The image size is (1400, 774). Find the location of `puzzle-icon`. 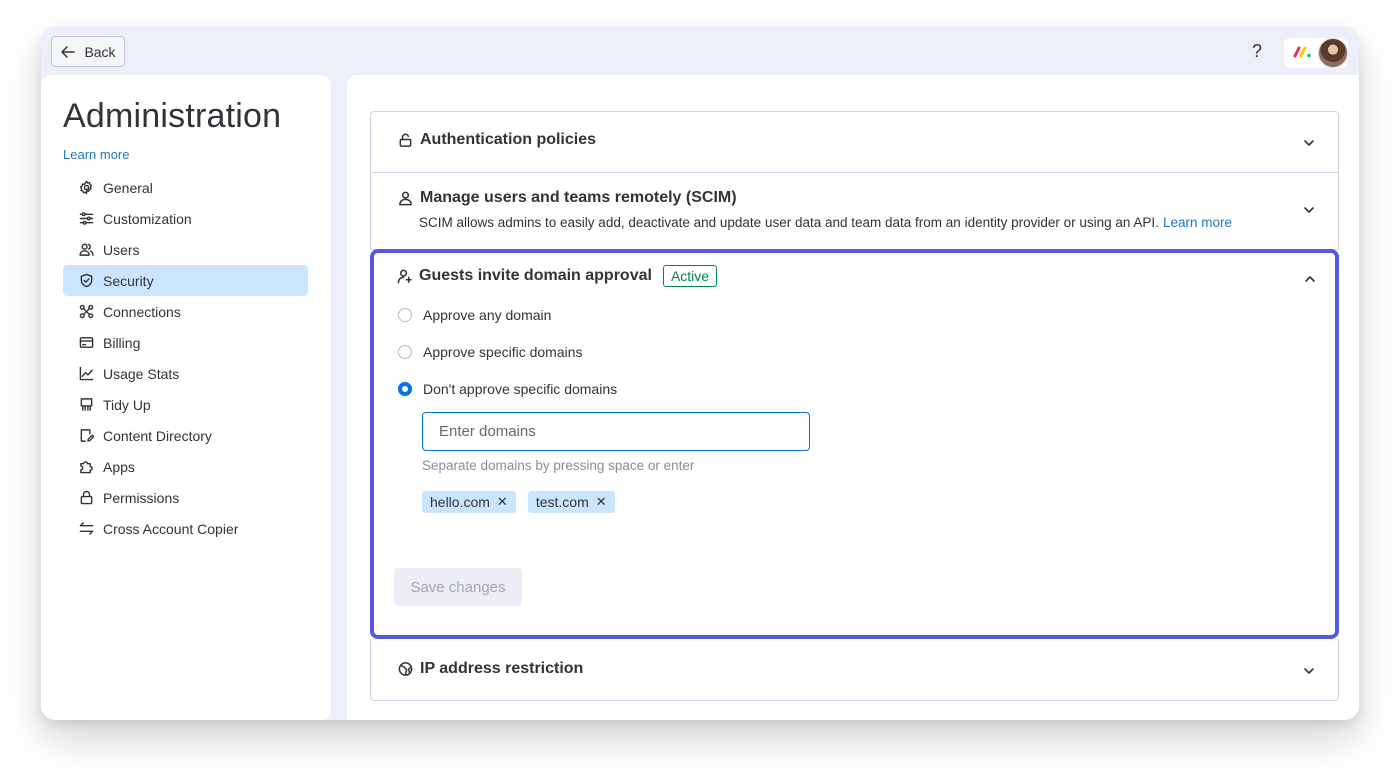

puzzle-icon is located at coordinates (86, 467).